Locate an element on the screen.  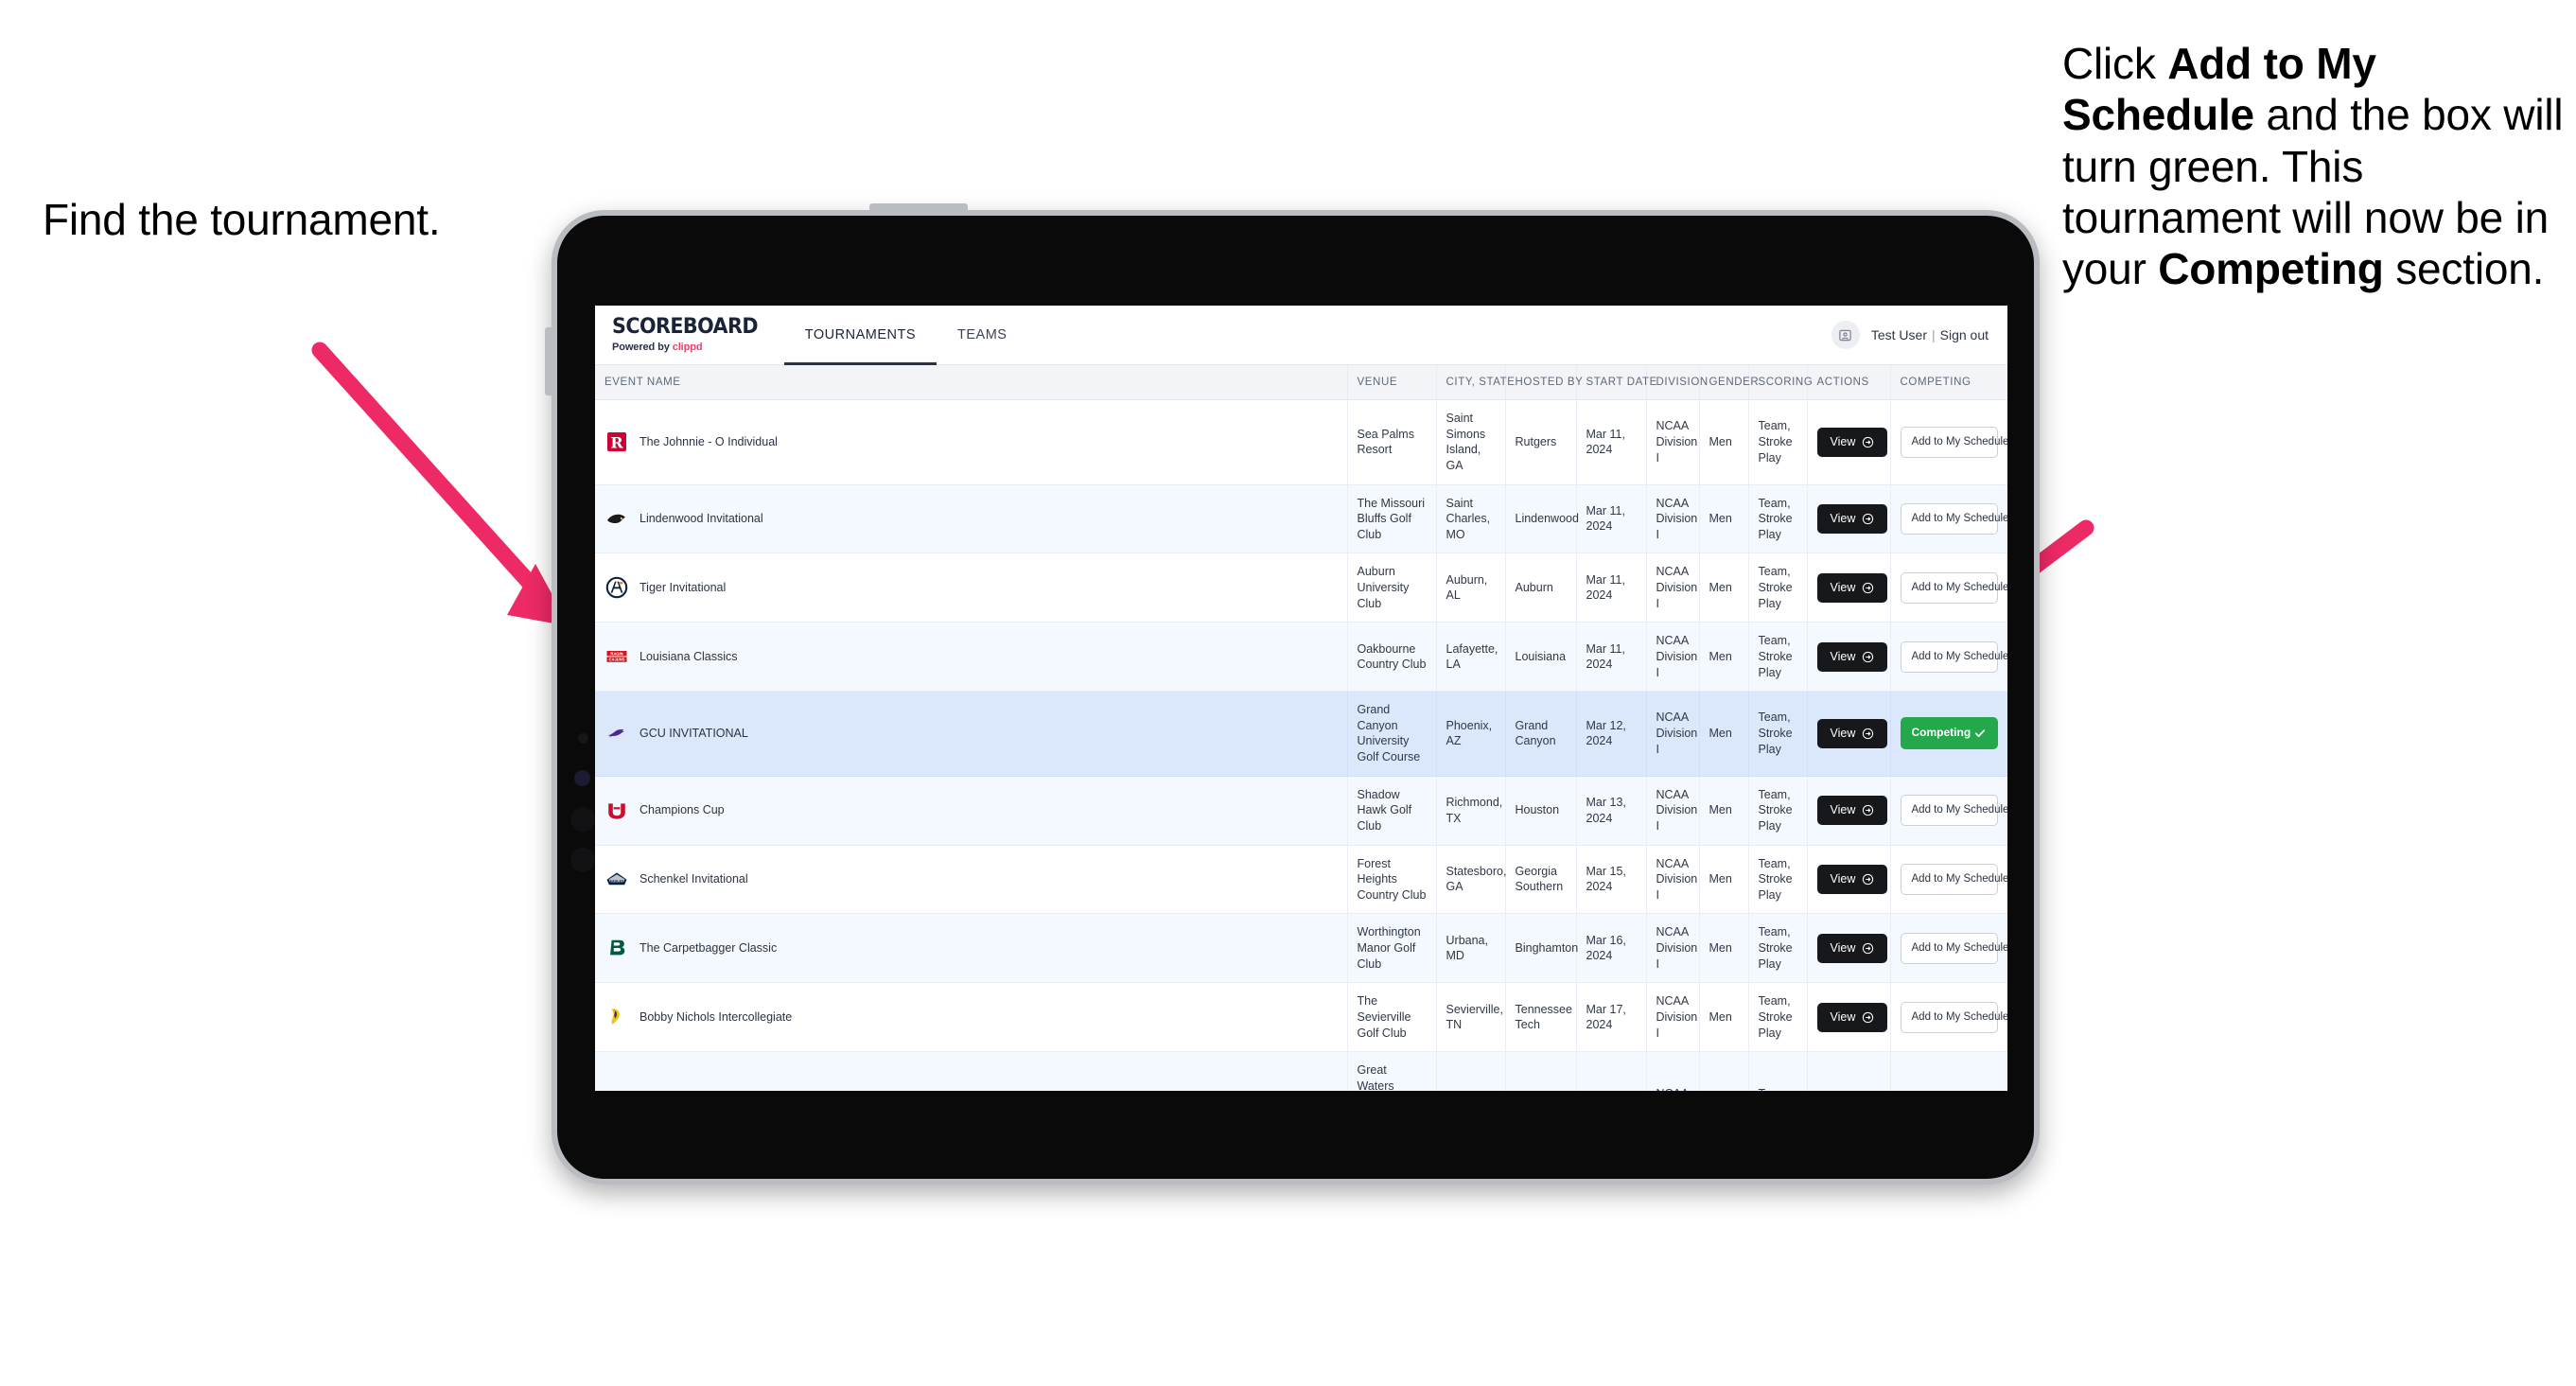
cell-venue: Grand Canyon University Golf Course is located at coordinates (1392, 734).